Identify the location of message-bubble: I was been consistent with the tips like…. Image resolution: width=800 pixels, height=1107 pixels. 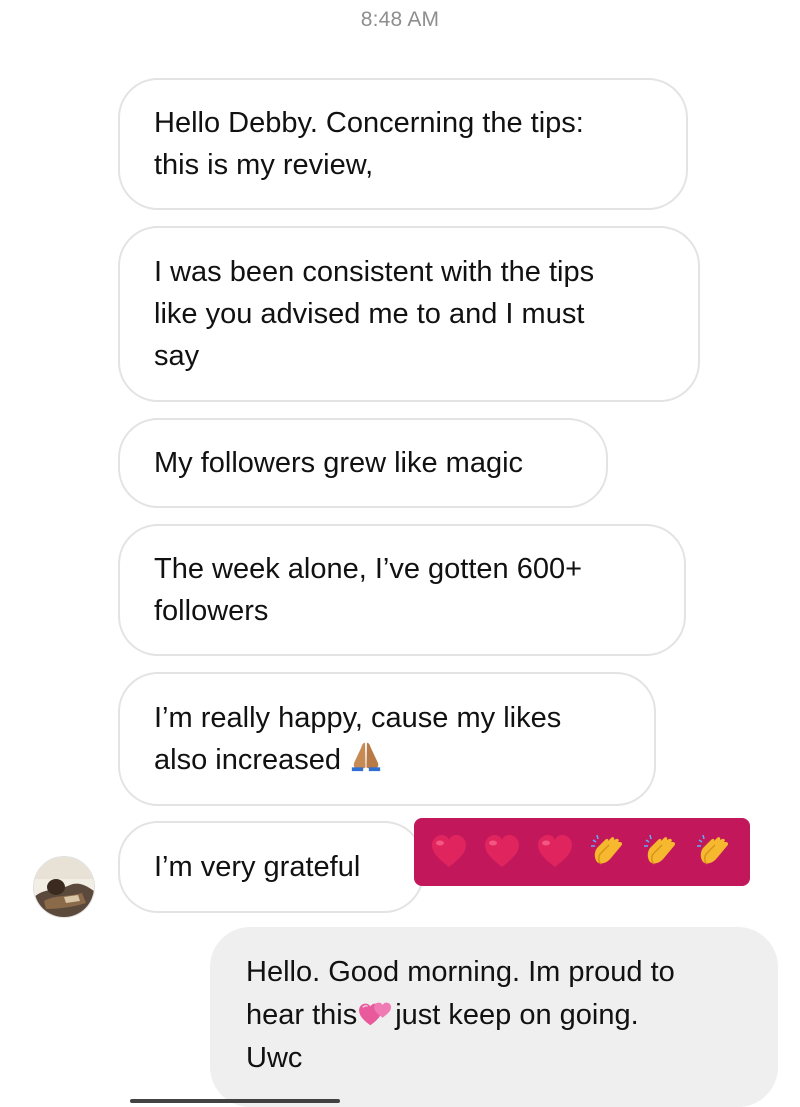
(409, 314).